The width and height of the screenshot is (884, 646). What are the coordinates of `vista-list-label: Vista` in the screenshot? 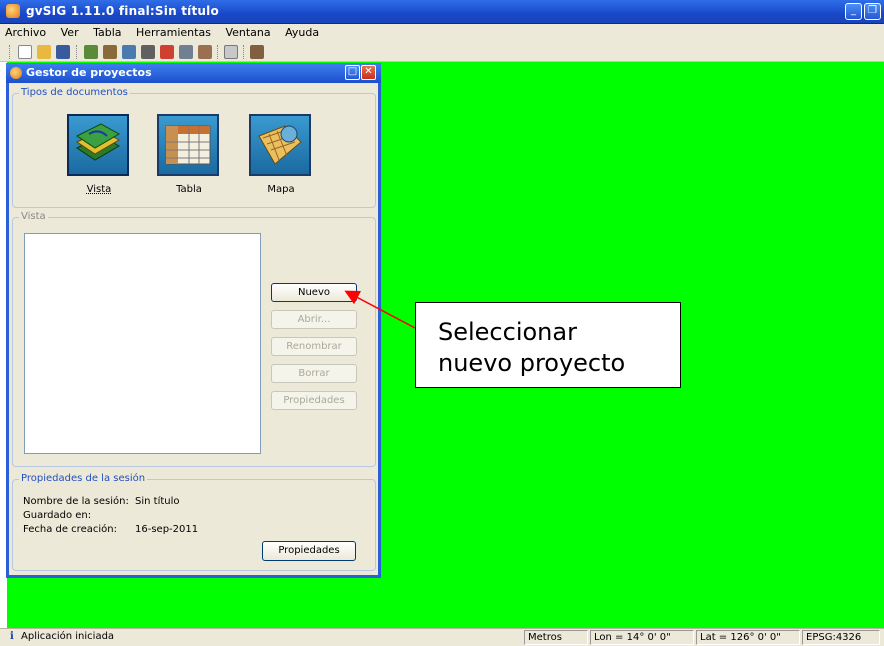 It's located at (33, 216).